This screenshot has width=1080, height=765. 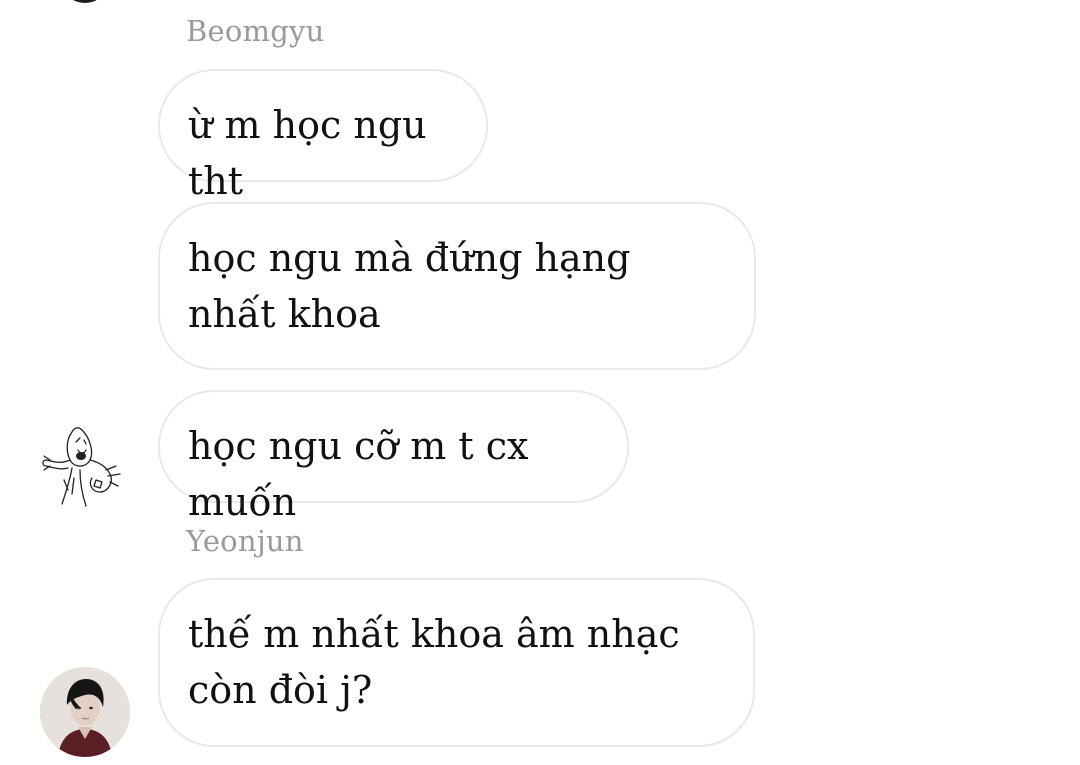 What do you see at coordinates (85, 1) in the screenshot?
I see `previous-message-avatar` at bounding box center [85, 1].